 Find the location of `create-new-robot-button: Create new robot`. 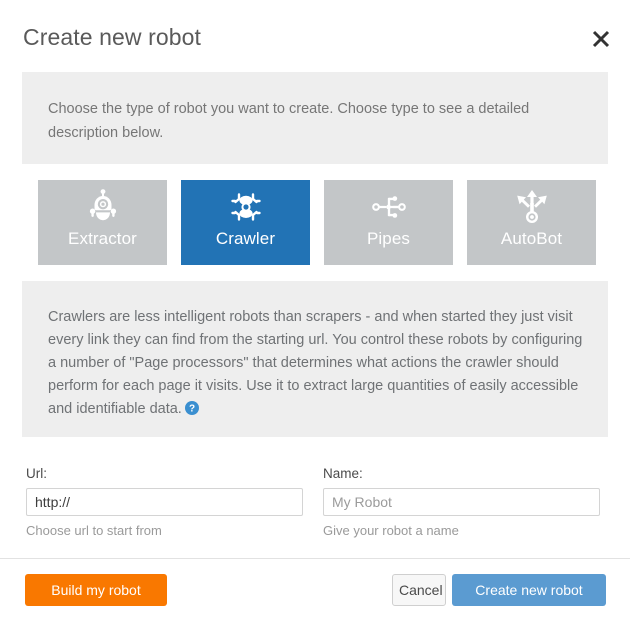

create-new-robot-button: Create new robot is located at coordinates (529, 590).